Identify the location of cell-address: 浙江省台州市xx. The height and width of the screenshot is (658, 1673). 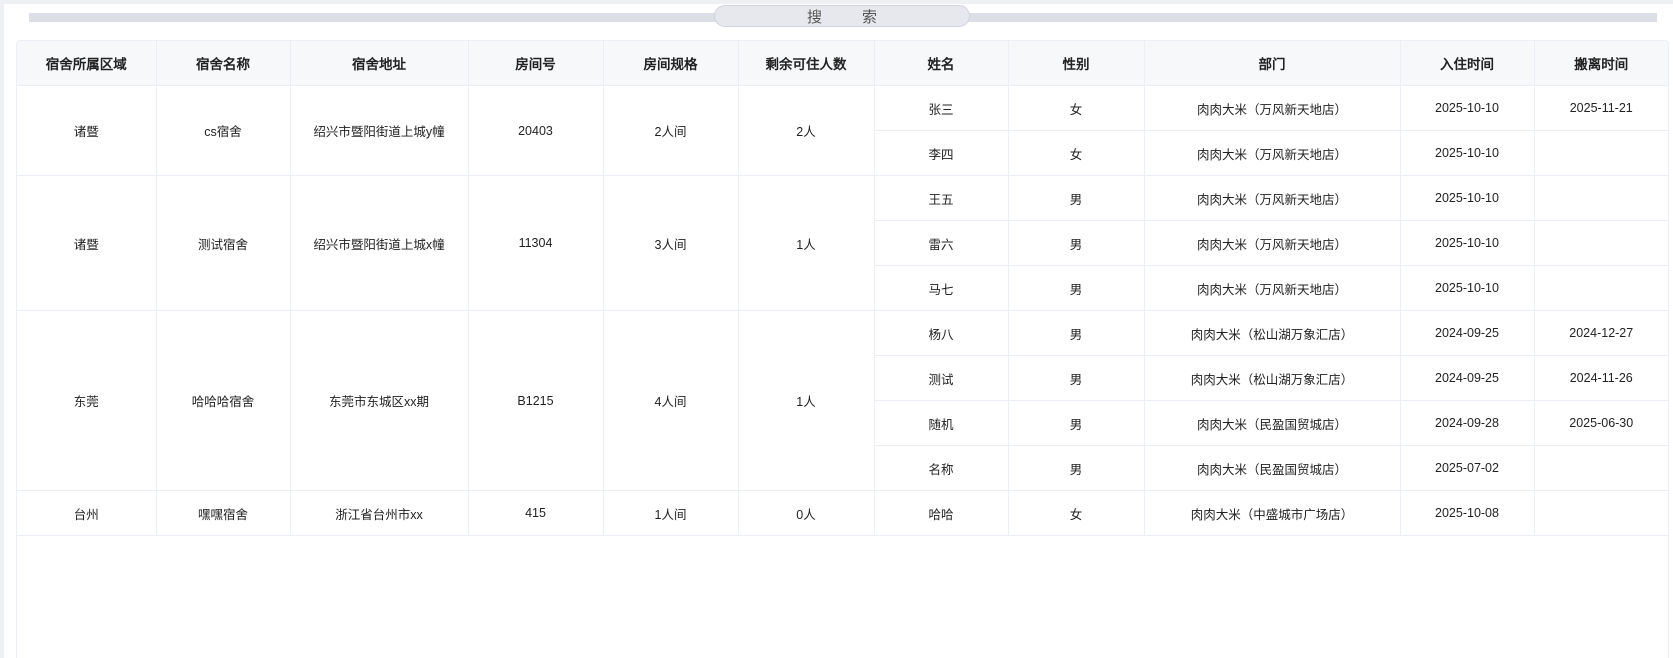
(379, 513).